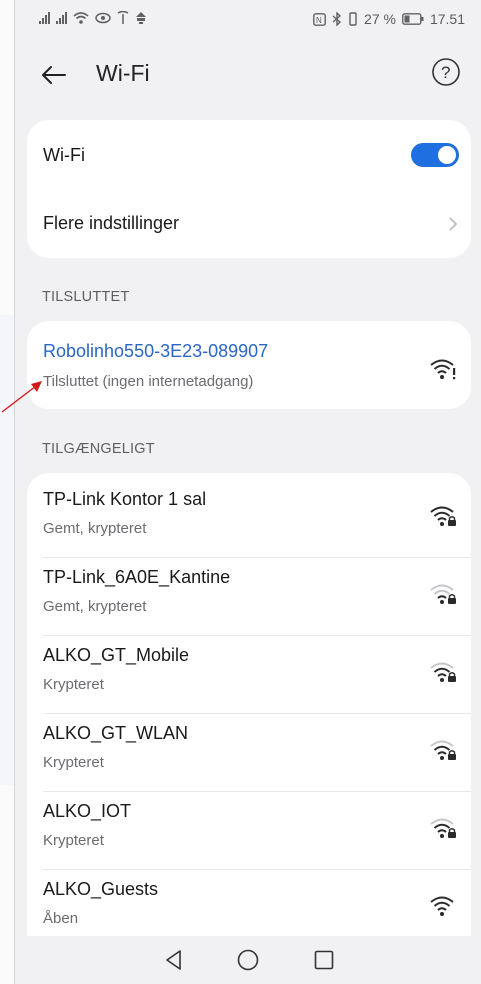  What do you see at coordinates (54, 75) in the screenshot?
I see `arrow-left-icon` at bounding box center [54, 75].